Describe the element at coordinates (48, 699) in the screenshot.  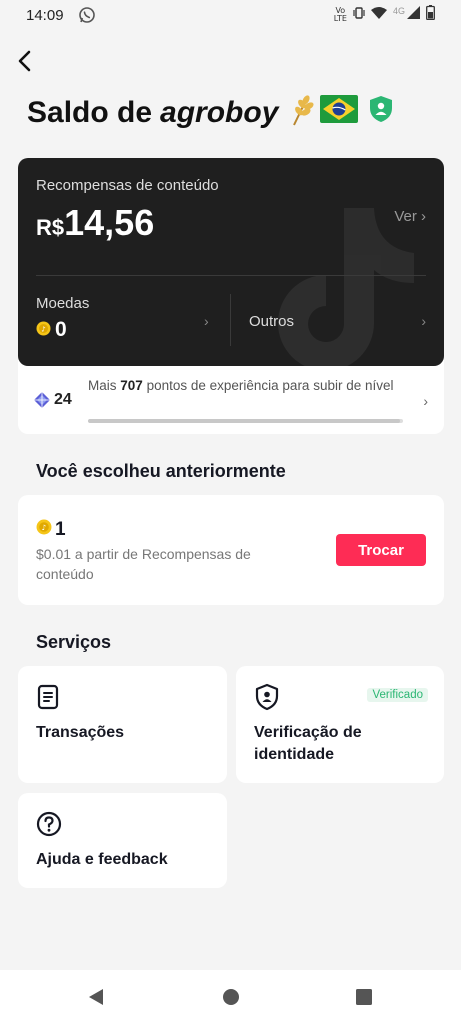
I see `document-icon` at that location.